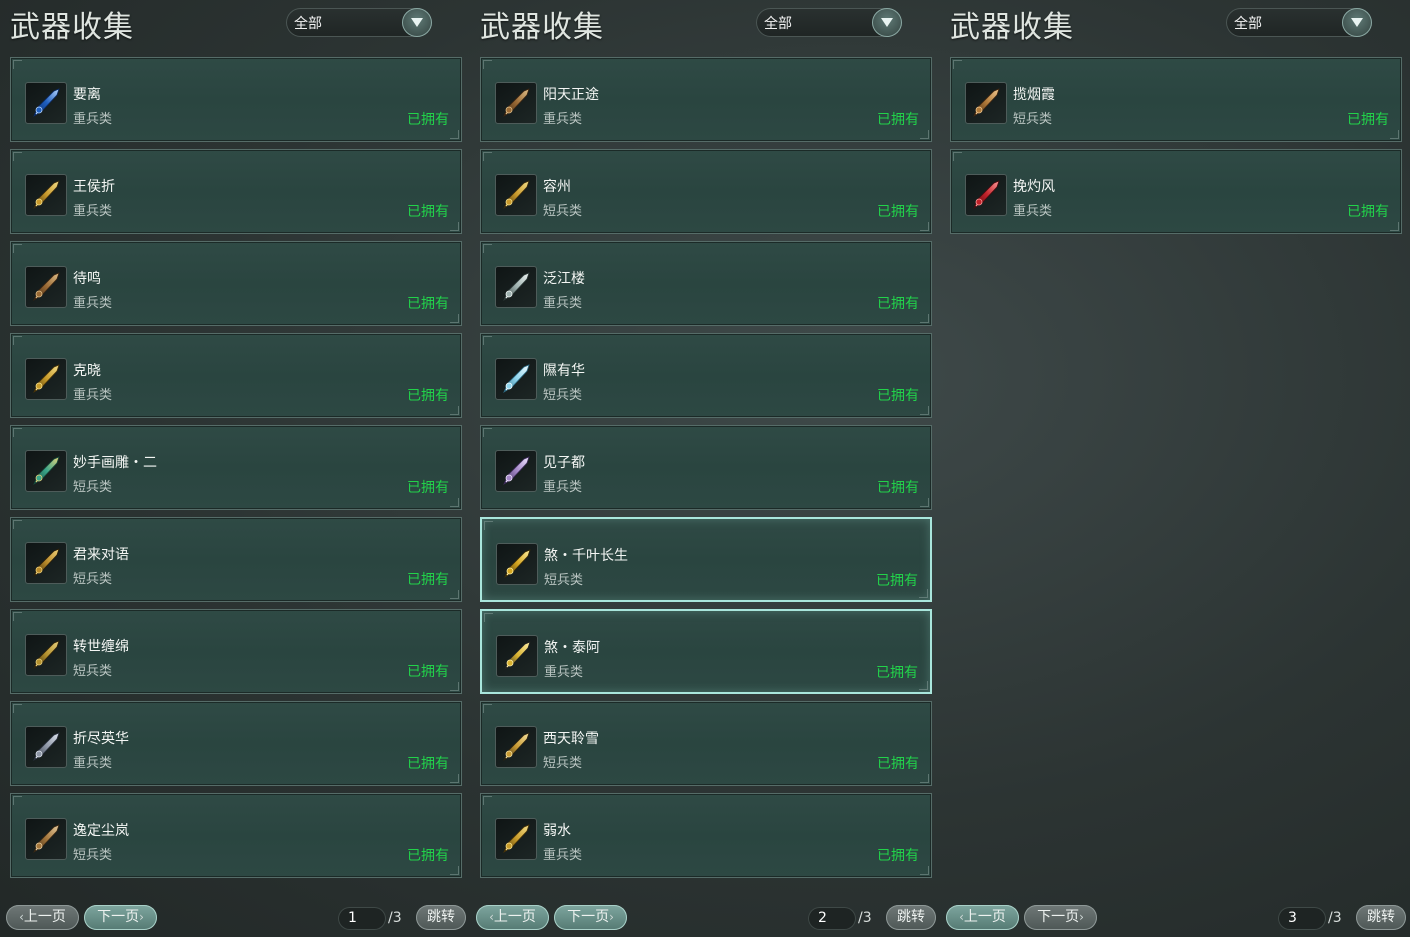 The height and width of the screenshot is (937, 1410). What do you see at coordinates (1034, 95) in the screenshot?
I see `weapon-name: 揽烟霞` at bounding box center [1034, 95].